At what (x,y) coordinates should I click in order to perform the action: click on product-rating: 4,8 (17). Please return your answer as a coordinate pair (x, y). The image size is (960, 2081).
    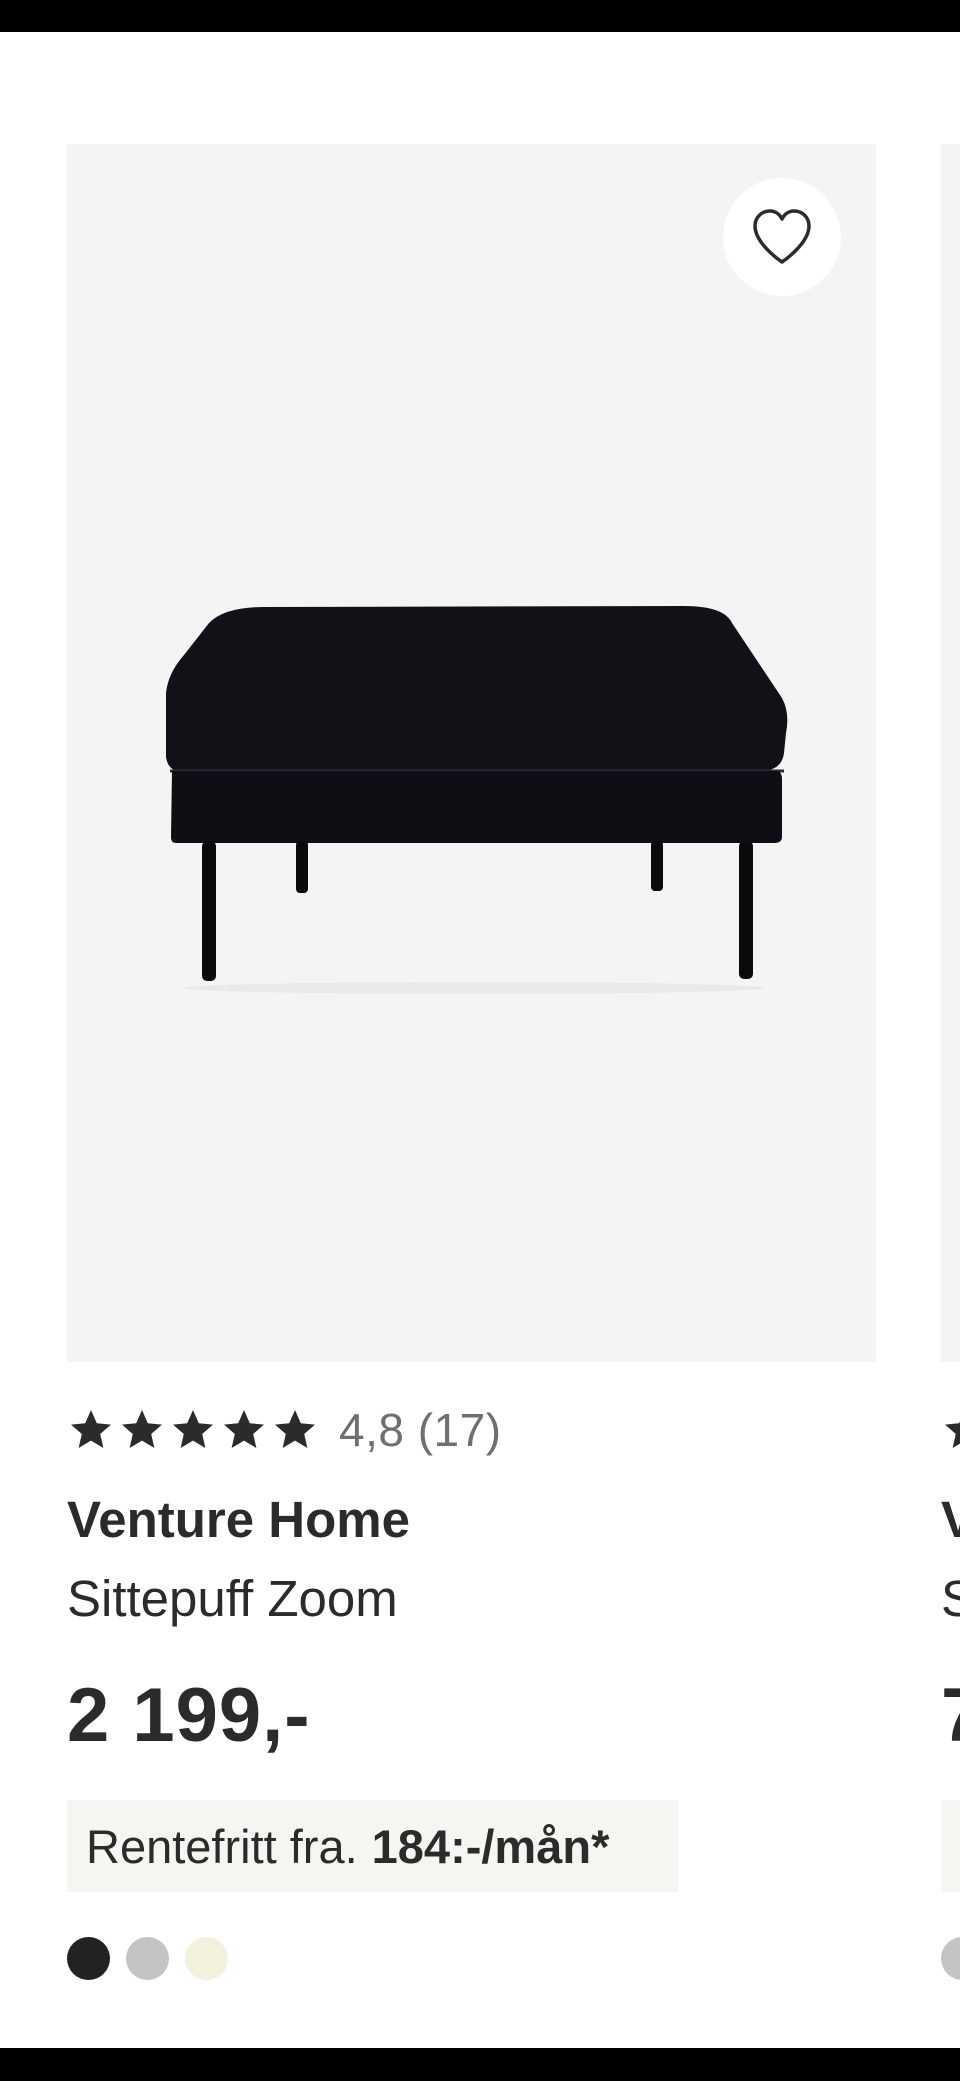
    Looking at the image, I should click on (284, 1430).